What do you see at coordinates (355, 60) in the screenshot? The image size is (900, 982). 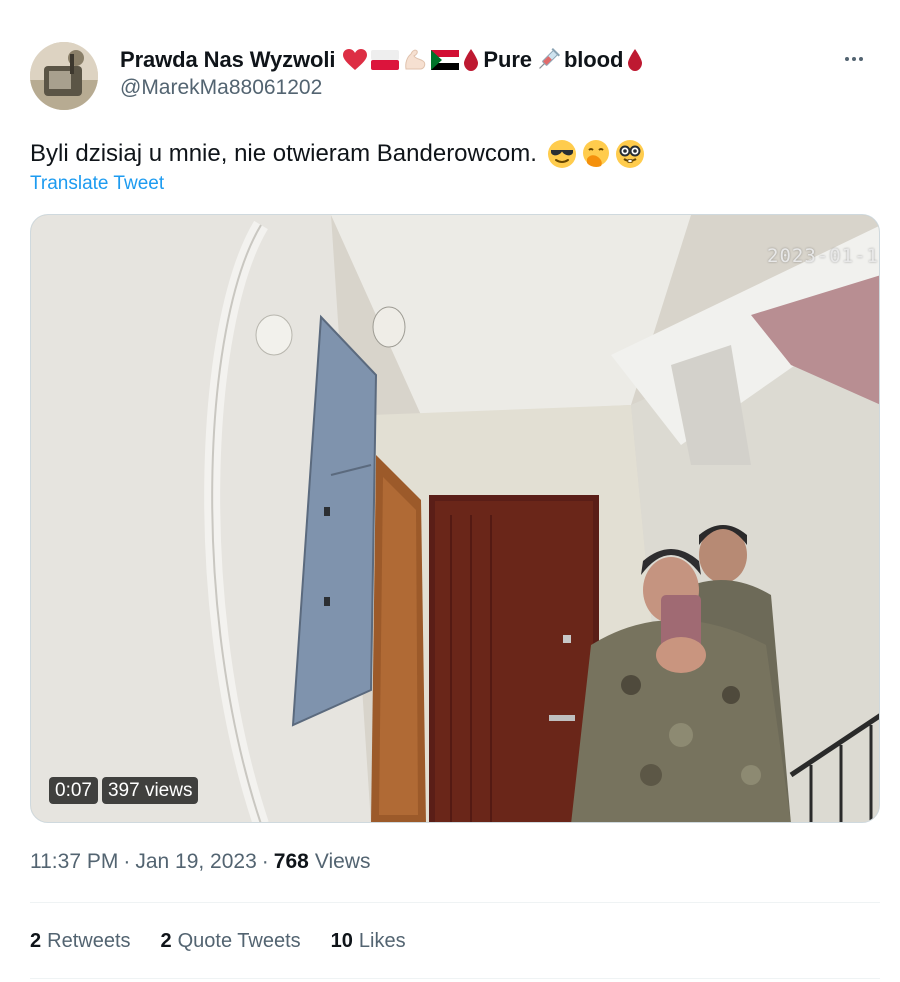 I see `red-heart-icon` at bounding box center [355, 60].